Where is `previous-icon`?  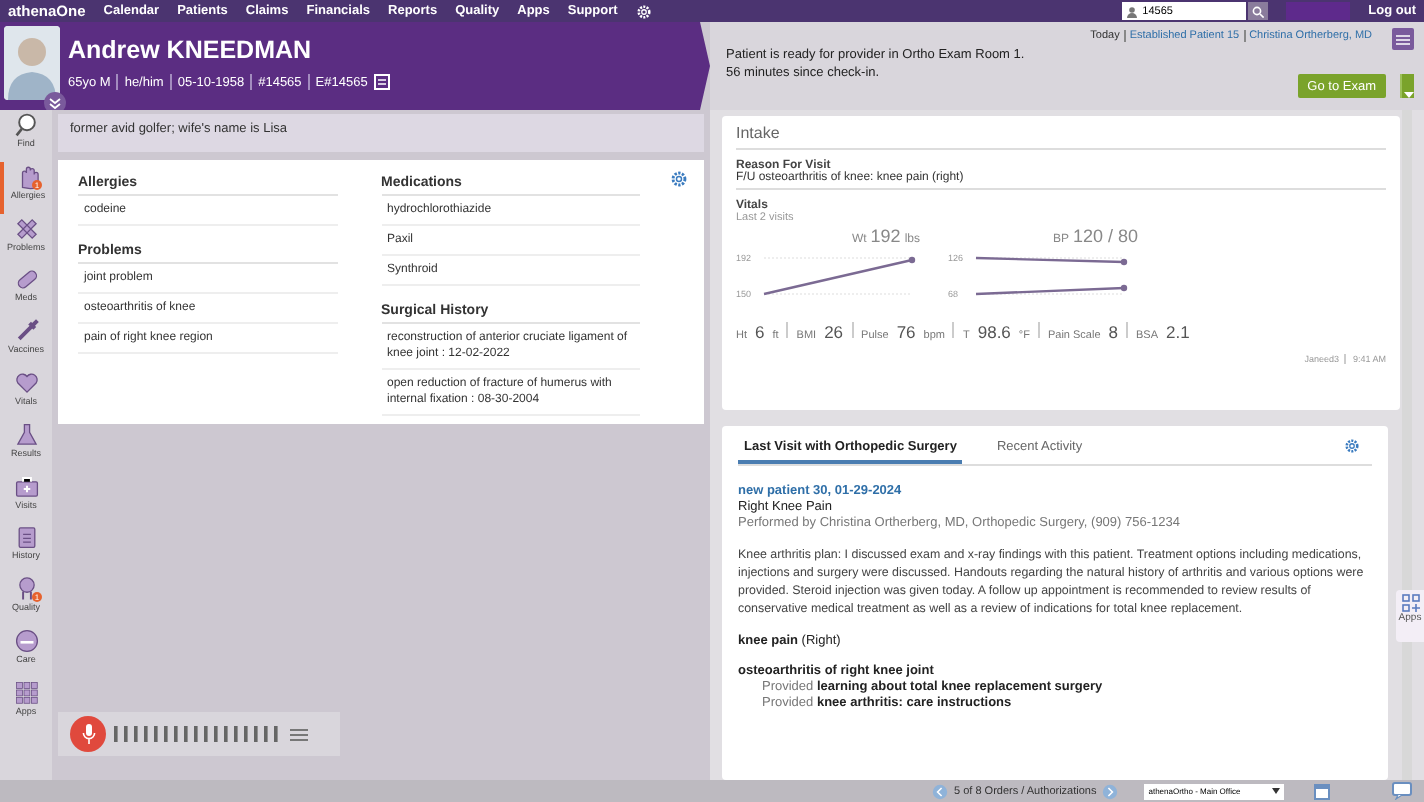
previous-icon is located at coordinates (940, 791).